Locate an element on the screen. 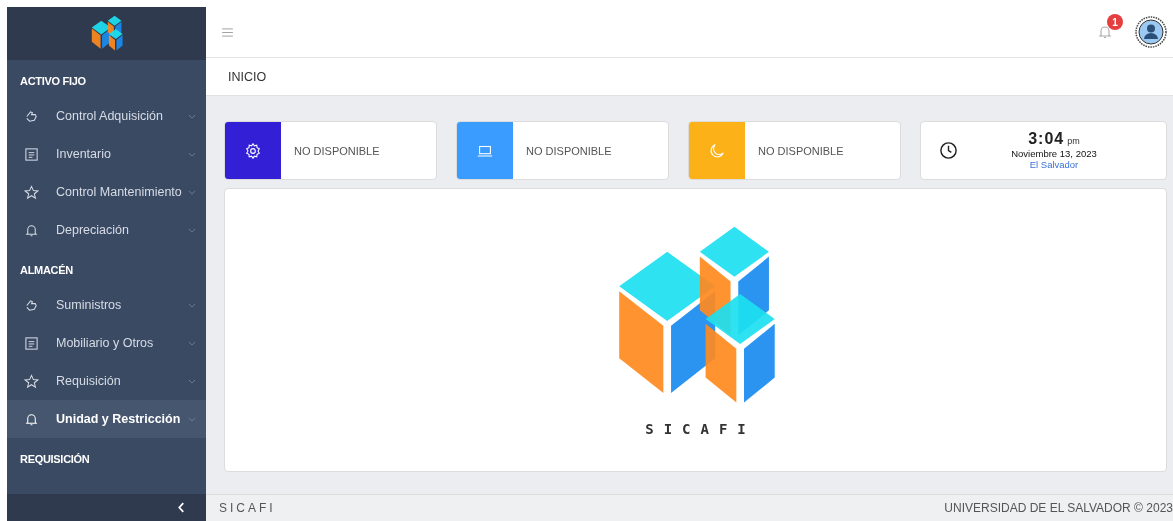 The image size is (1173, 521). section-heading: ACTIVO FIJO is located at coordinates (53, 81).